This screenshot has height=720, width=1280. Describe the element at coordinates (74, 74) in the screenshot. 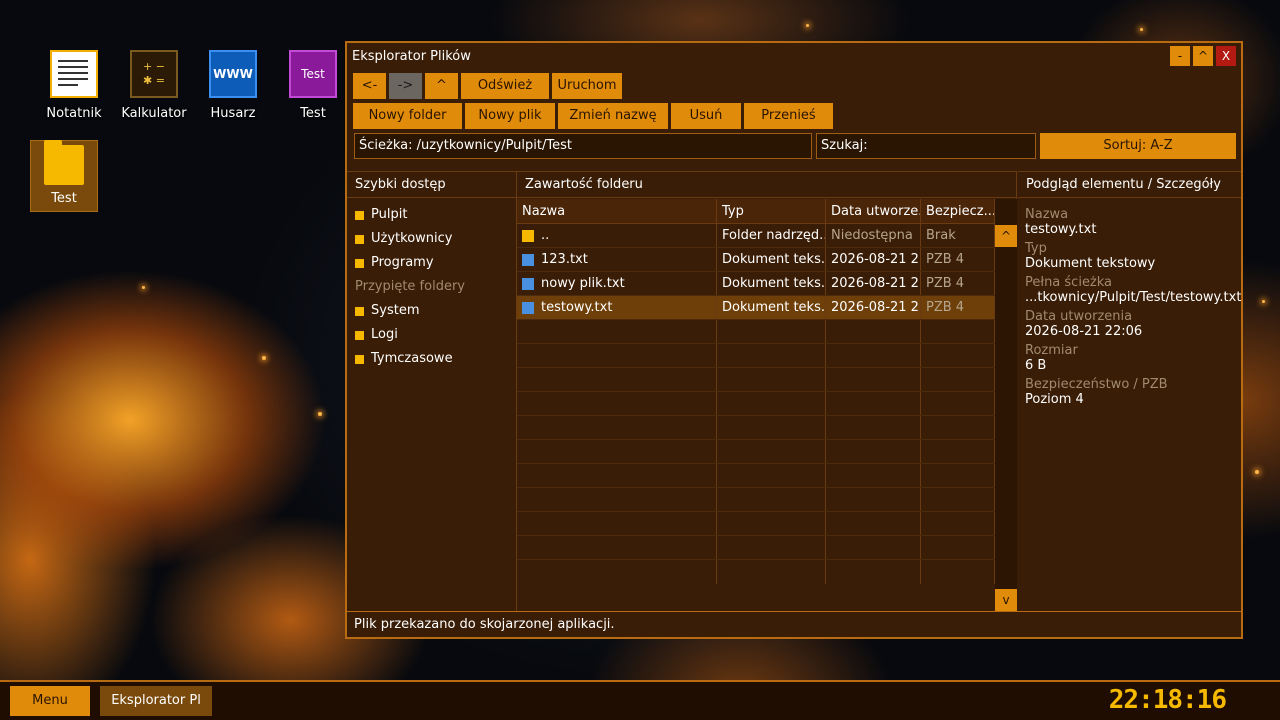

I see `notepad-icon` at that location.